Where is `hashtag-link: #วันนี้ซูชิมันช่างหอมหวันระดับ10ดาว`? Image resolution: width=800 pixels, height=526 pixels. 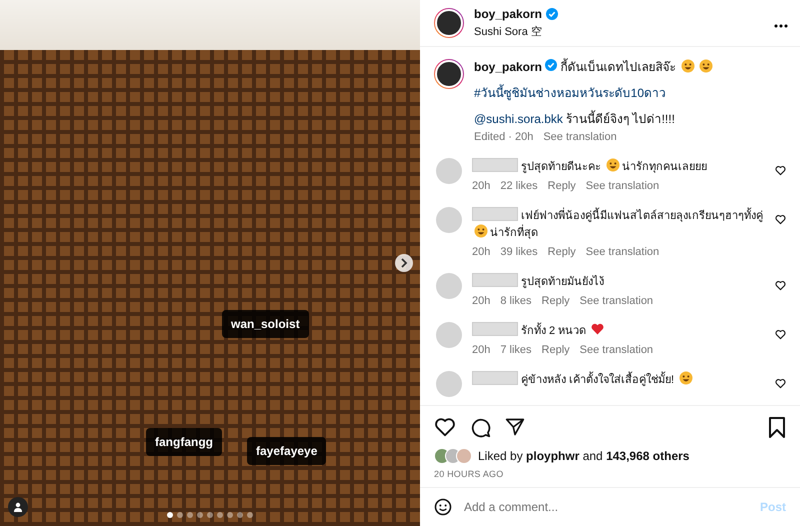
hashtag-link: #วันนี้ซูชิมันช่างหอมหวันระดับ10ดาว is located at coordinates (630, 93).